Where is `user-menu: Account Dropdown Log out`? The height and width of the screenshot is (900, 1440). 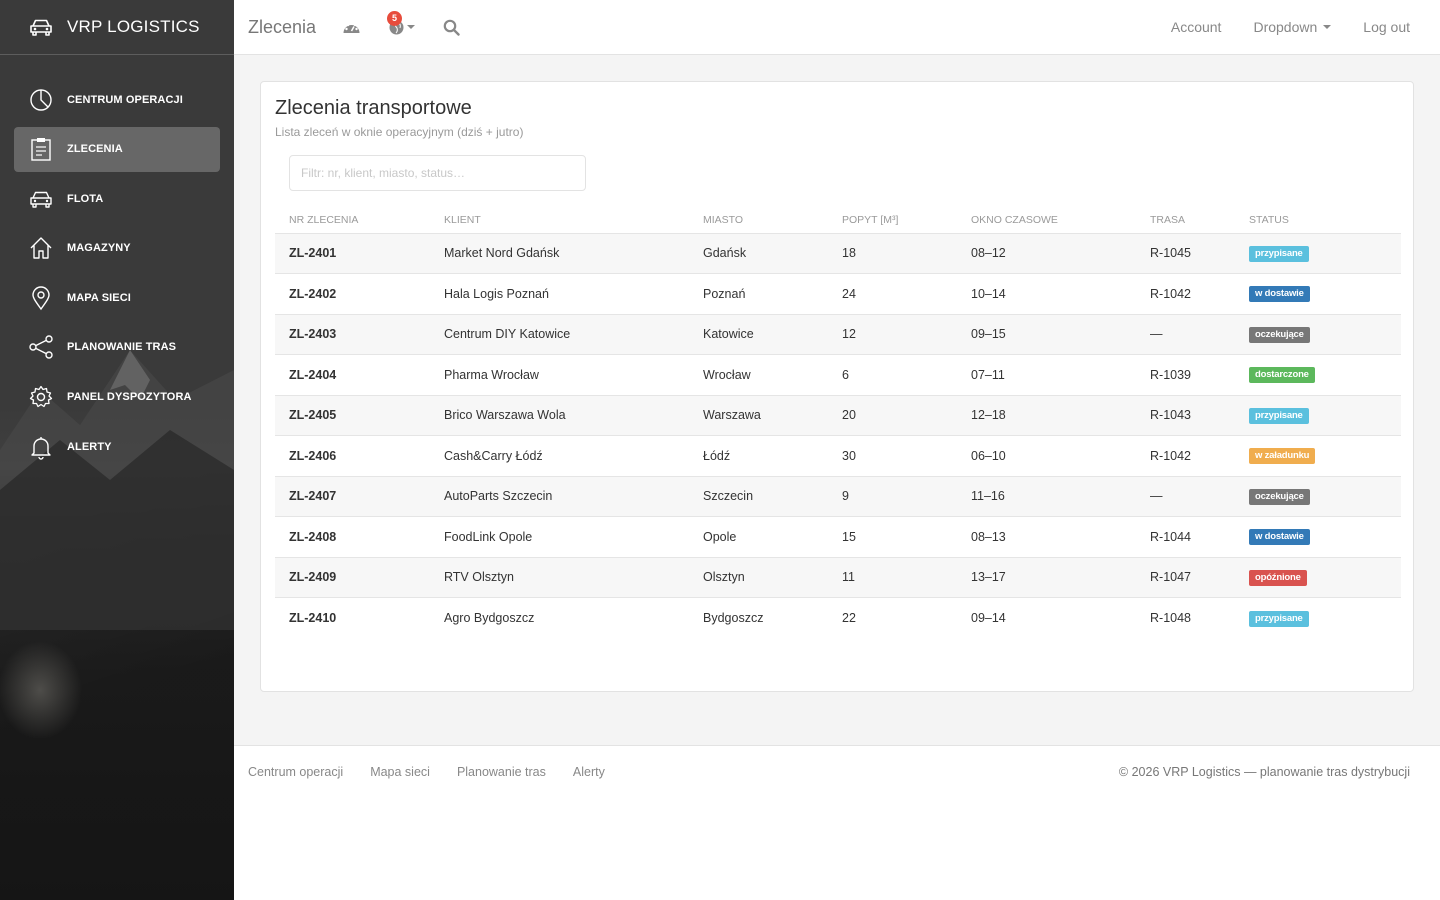 user-menu: Account Dropdown Log out is located at coordinates (1274, 27).